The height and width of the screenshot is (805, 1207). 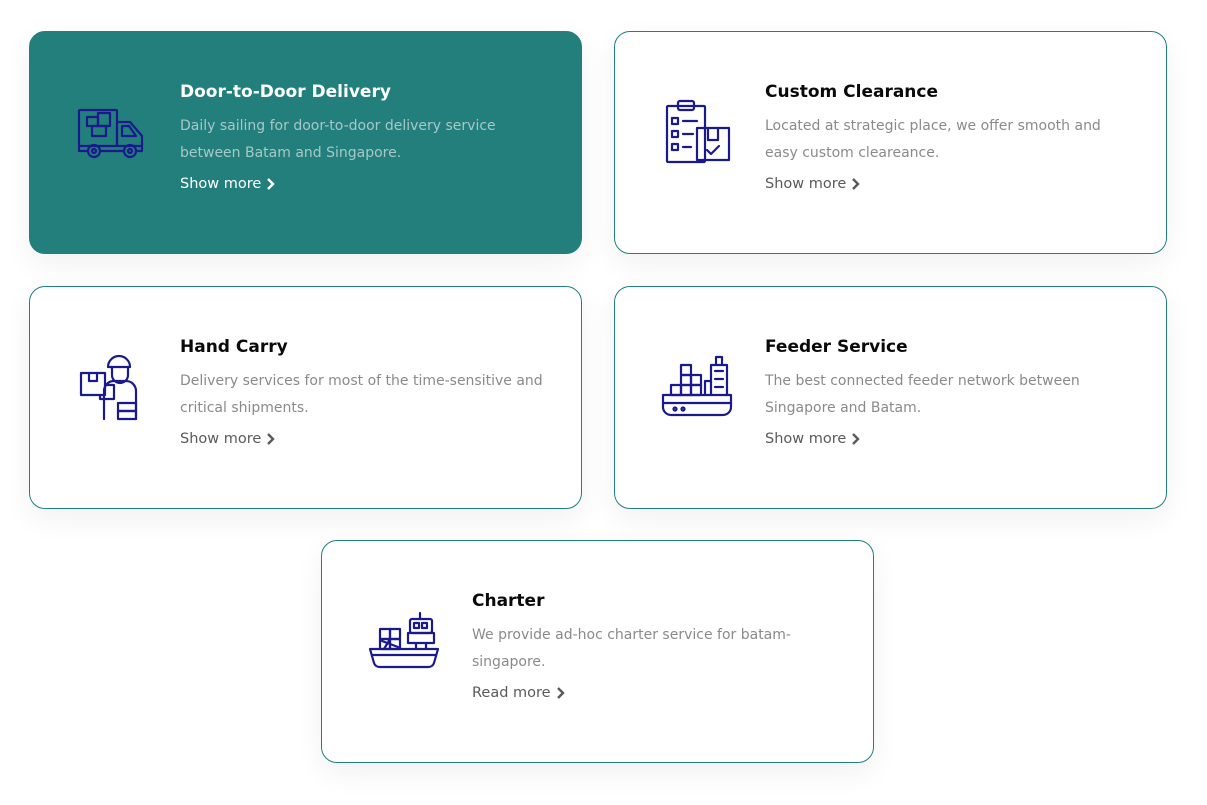 I want to click on service-title: Feeder Service, so click(x=836, y=347).